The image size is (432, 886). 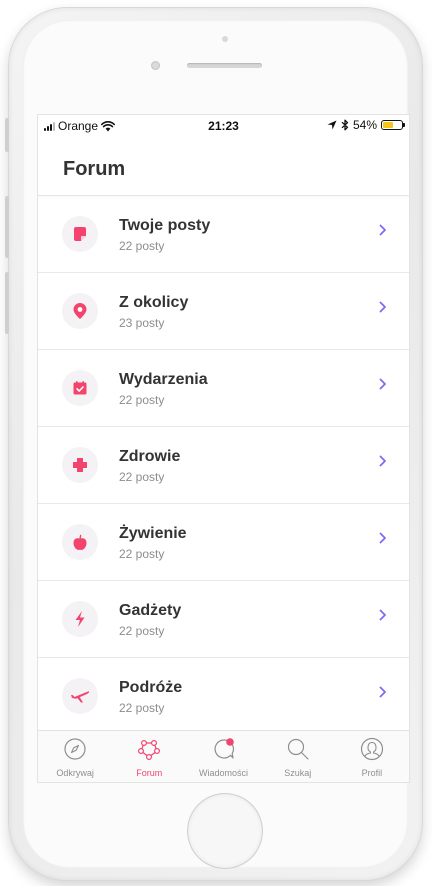 I want to click on tab-odkrywaj: Odkrywaj, so click(x=75, y=756).